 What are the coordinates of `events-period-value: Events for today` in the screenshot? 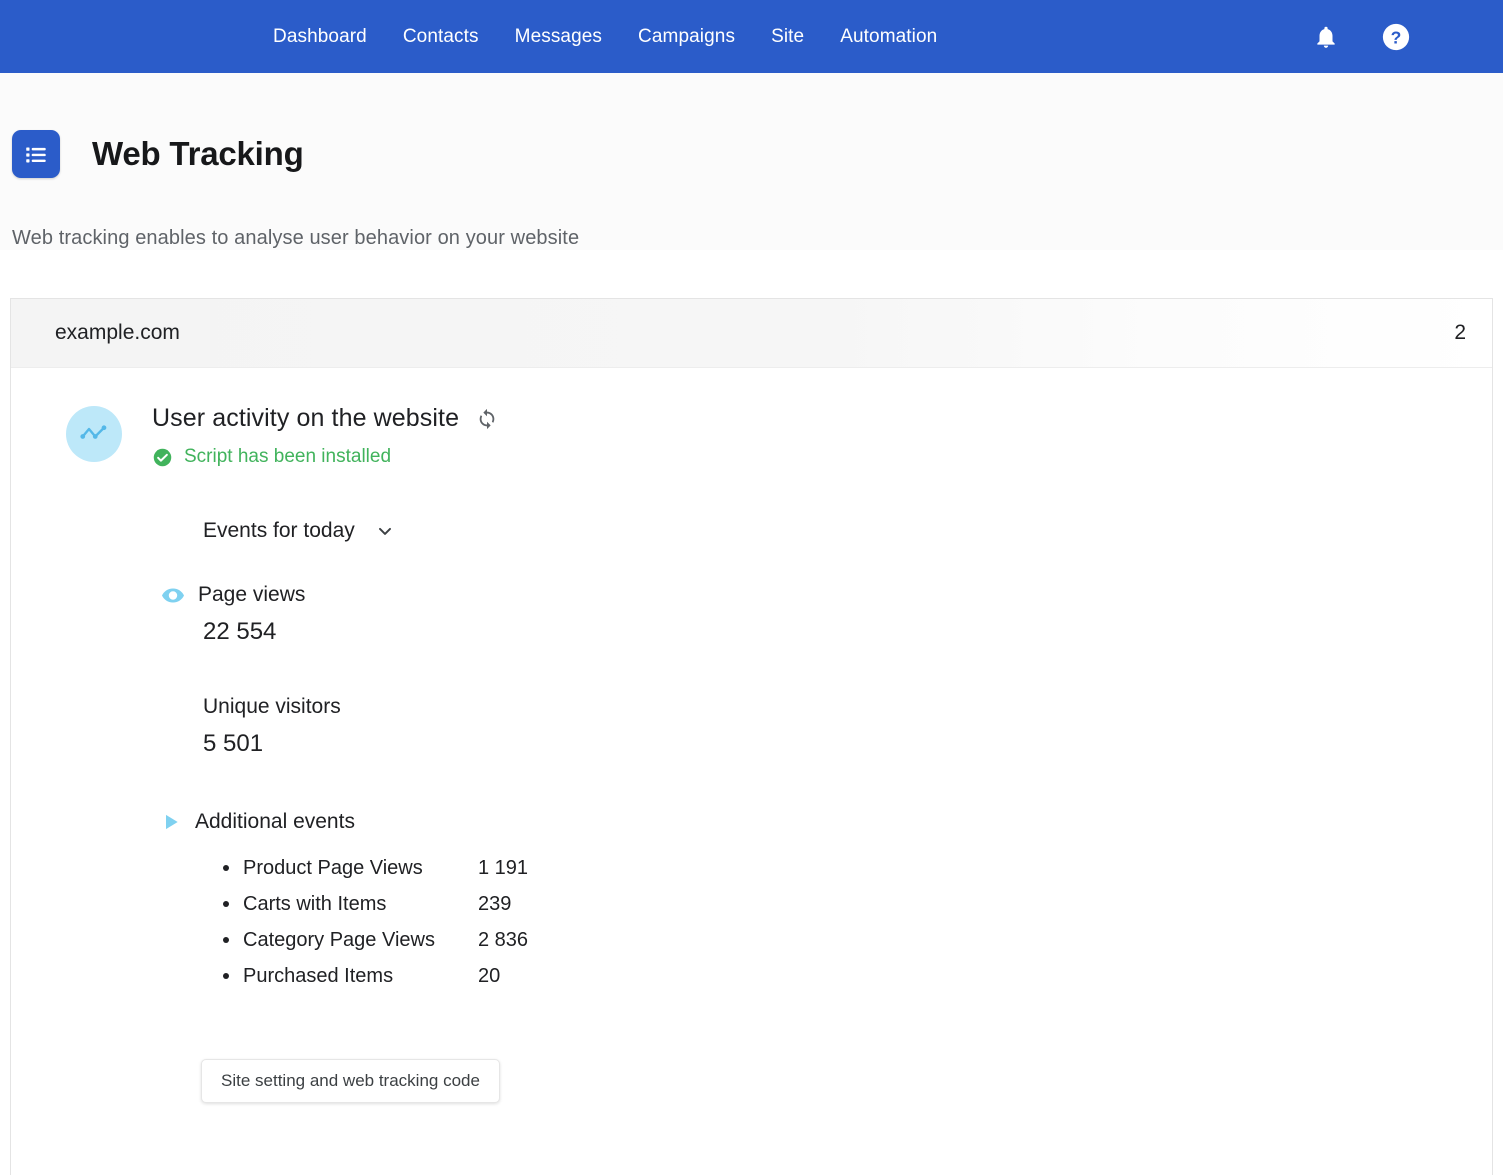 It's located at (279, 531).